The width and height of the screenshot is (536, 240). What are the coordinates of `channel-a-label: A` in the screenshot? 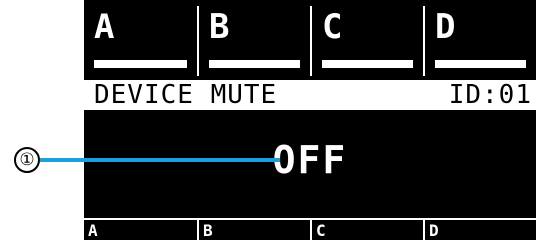 It's located at (104, 27).